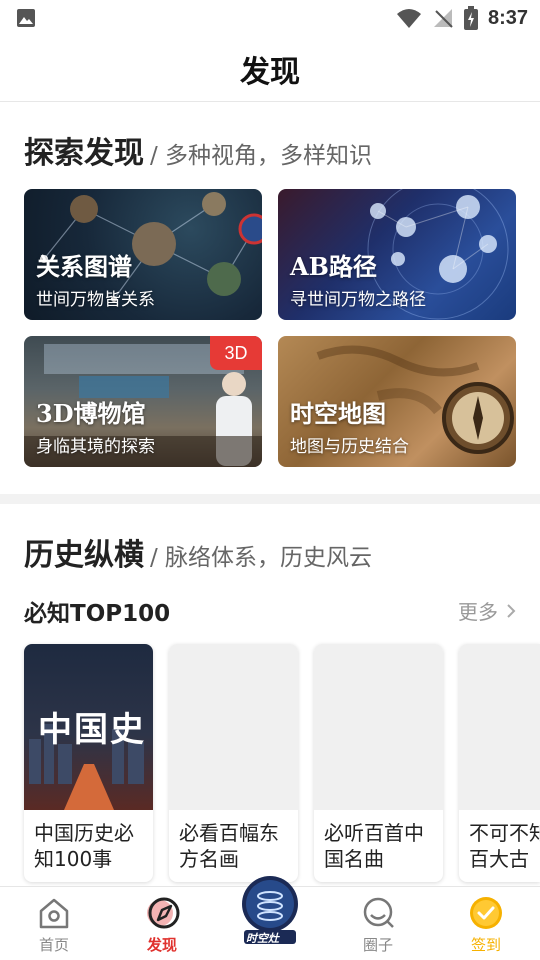  I want to click on status-time: 8:37, so click(507, 17).